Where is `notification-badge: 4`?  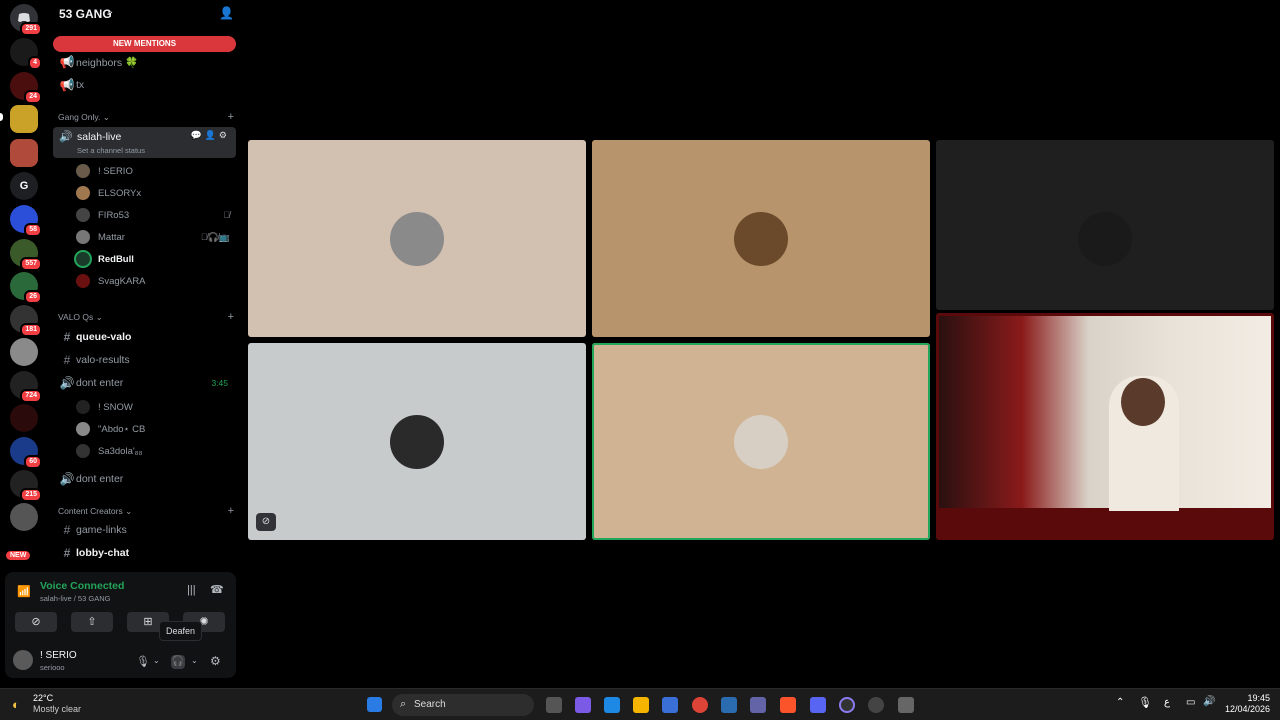 notification-badge: 4 is located at coordinates (35, 63).